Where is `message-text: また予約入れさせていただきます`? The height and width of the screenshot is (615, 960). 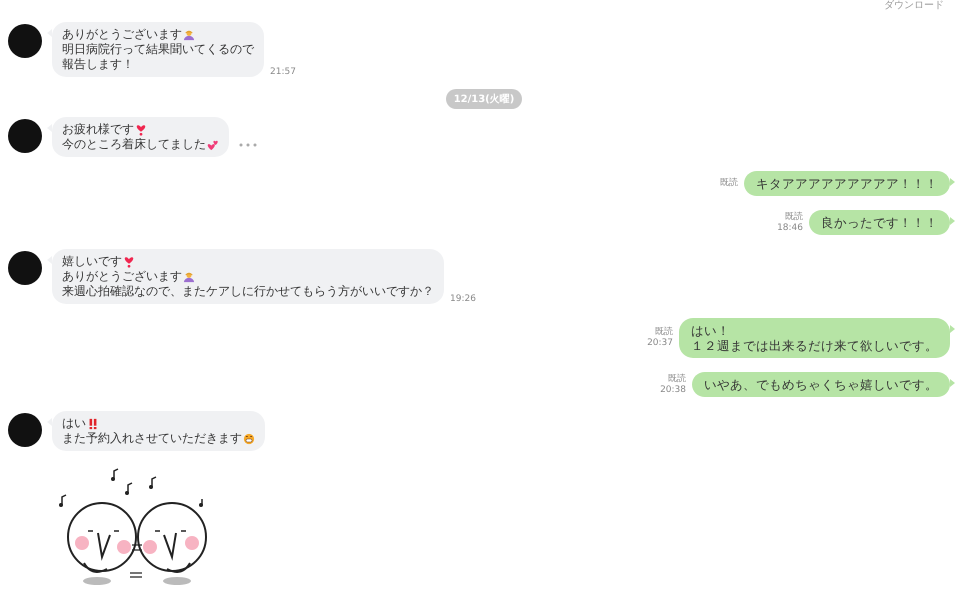
message-text: また予約入れさせていただきます is located at coordinates (152, 438).